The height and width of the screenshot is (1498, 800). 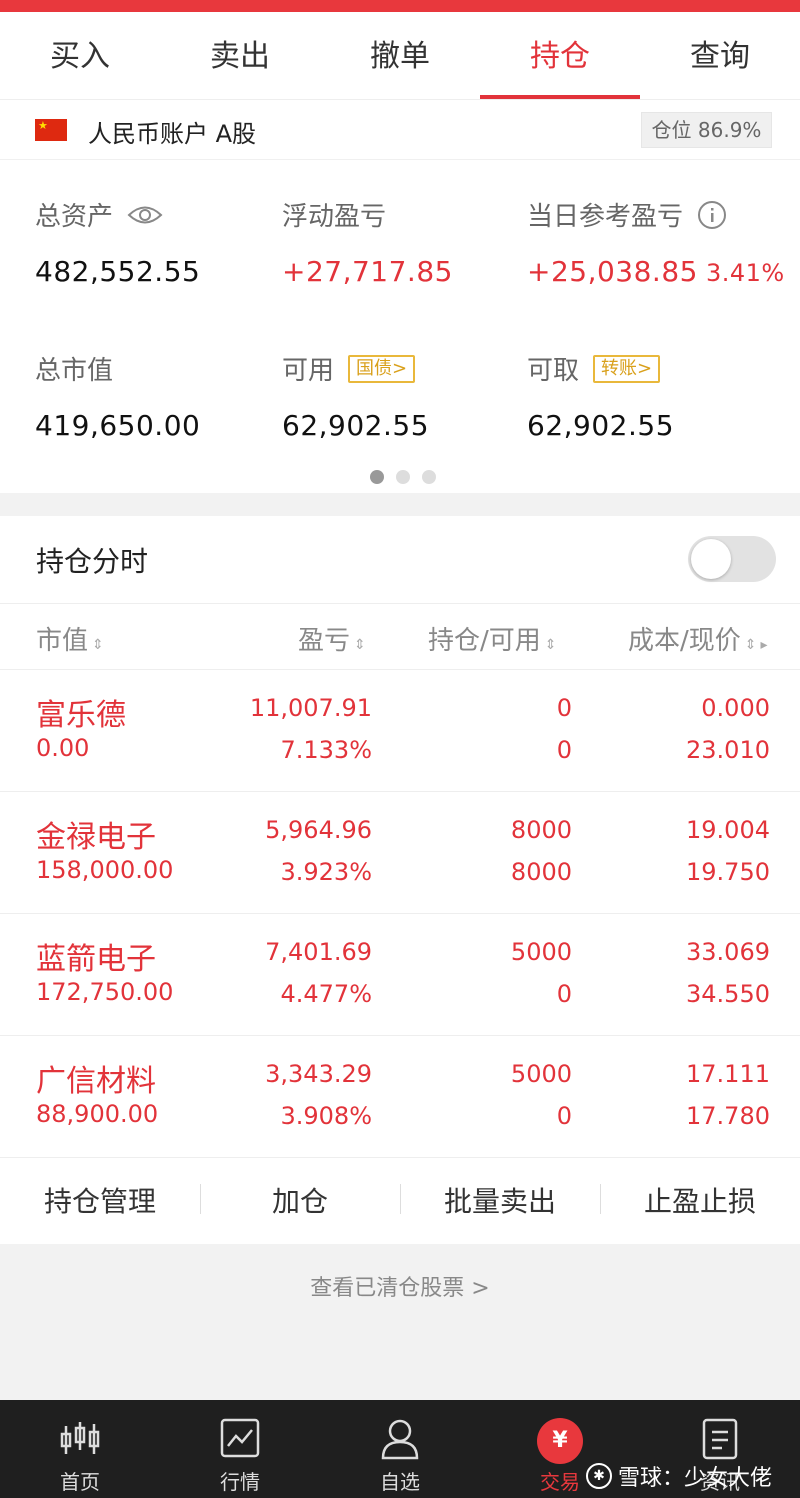 What do you see at coordinates (728, 830) in the screenshot?
I see `stock-cost: 19.004` at bounding box center [728, 830].